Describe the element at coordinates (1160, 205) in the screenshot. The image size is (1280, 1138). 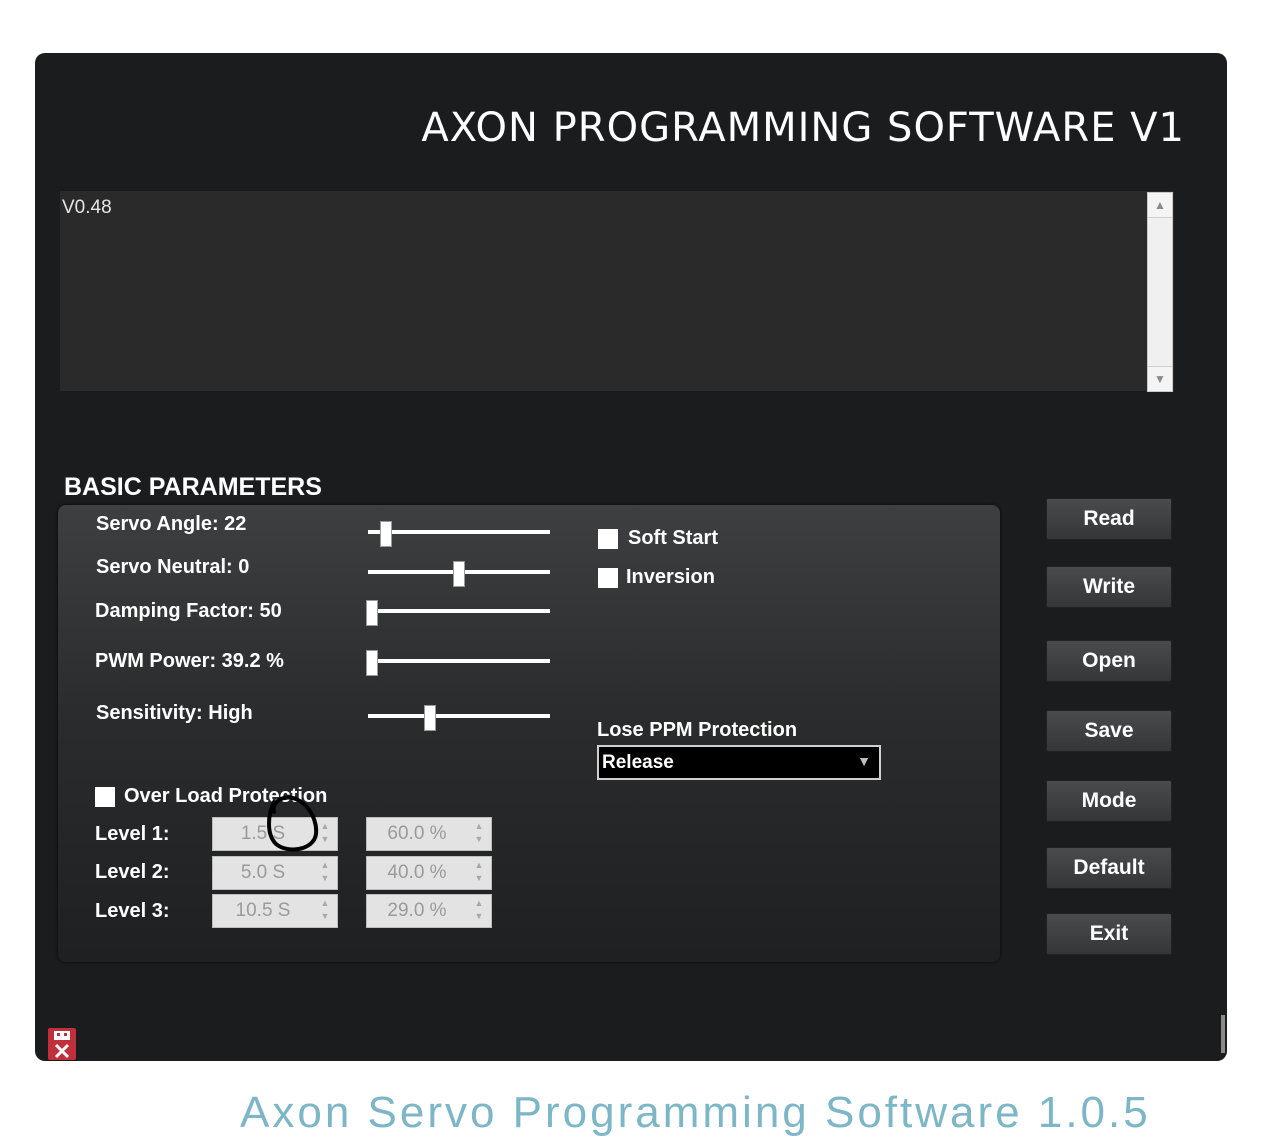
I see `scroll-up-icon: ▲` at that location.